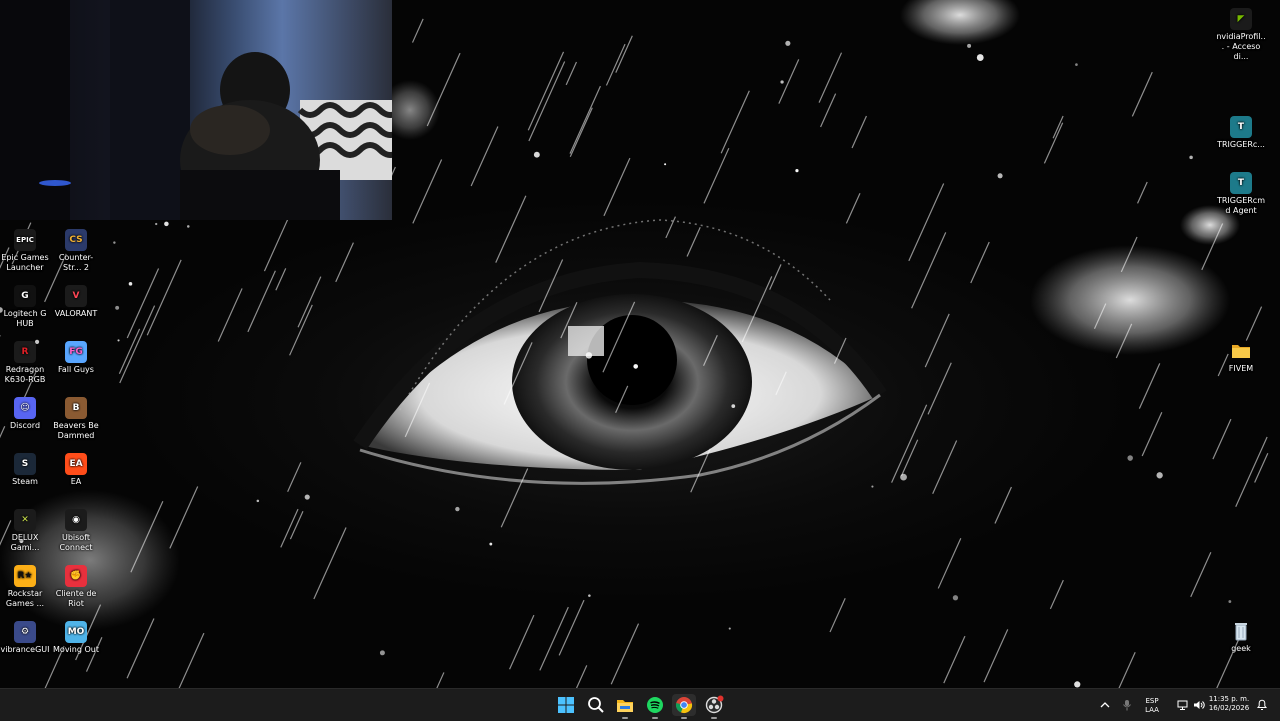 The image size is (1280, 721). Describe the element at coordinates (76, 251) in the screenshot. I see `desktop-icon-counter-strike: CSCounter-Str... 2` at that location.